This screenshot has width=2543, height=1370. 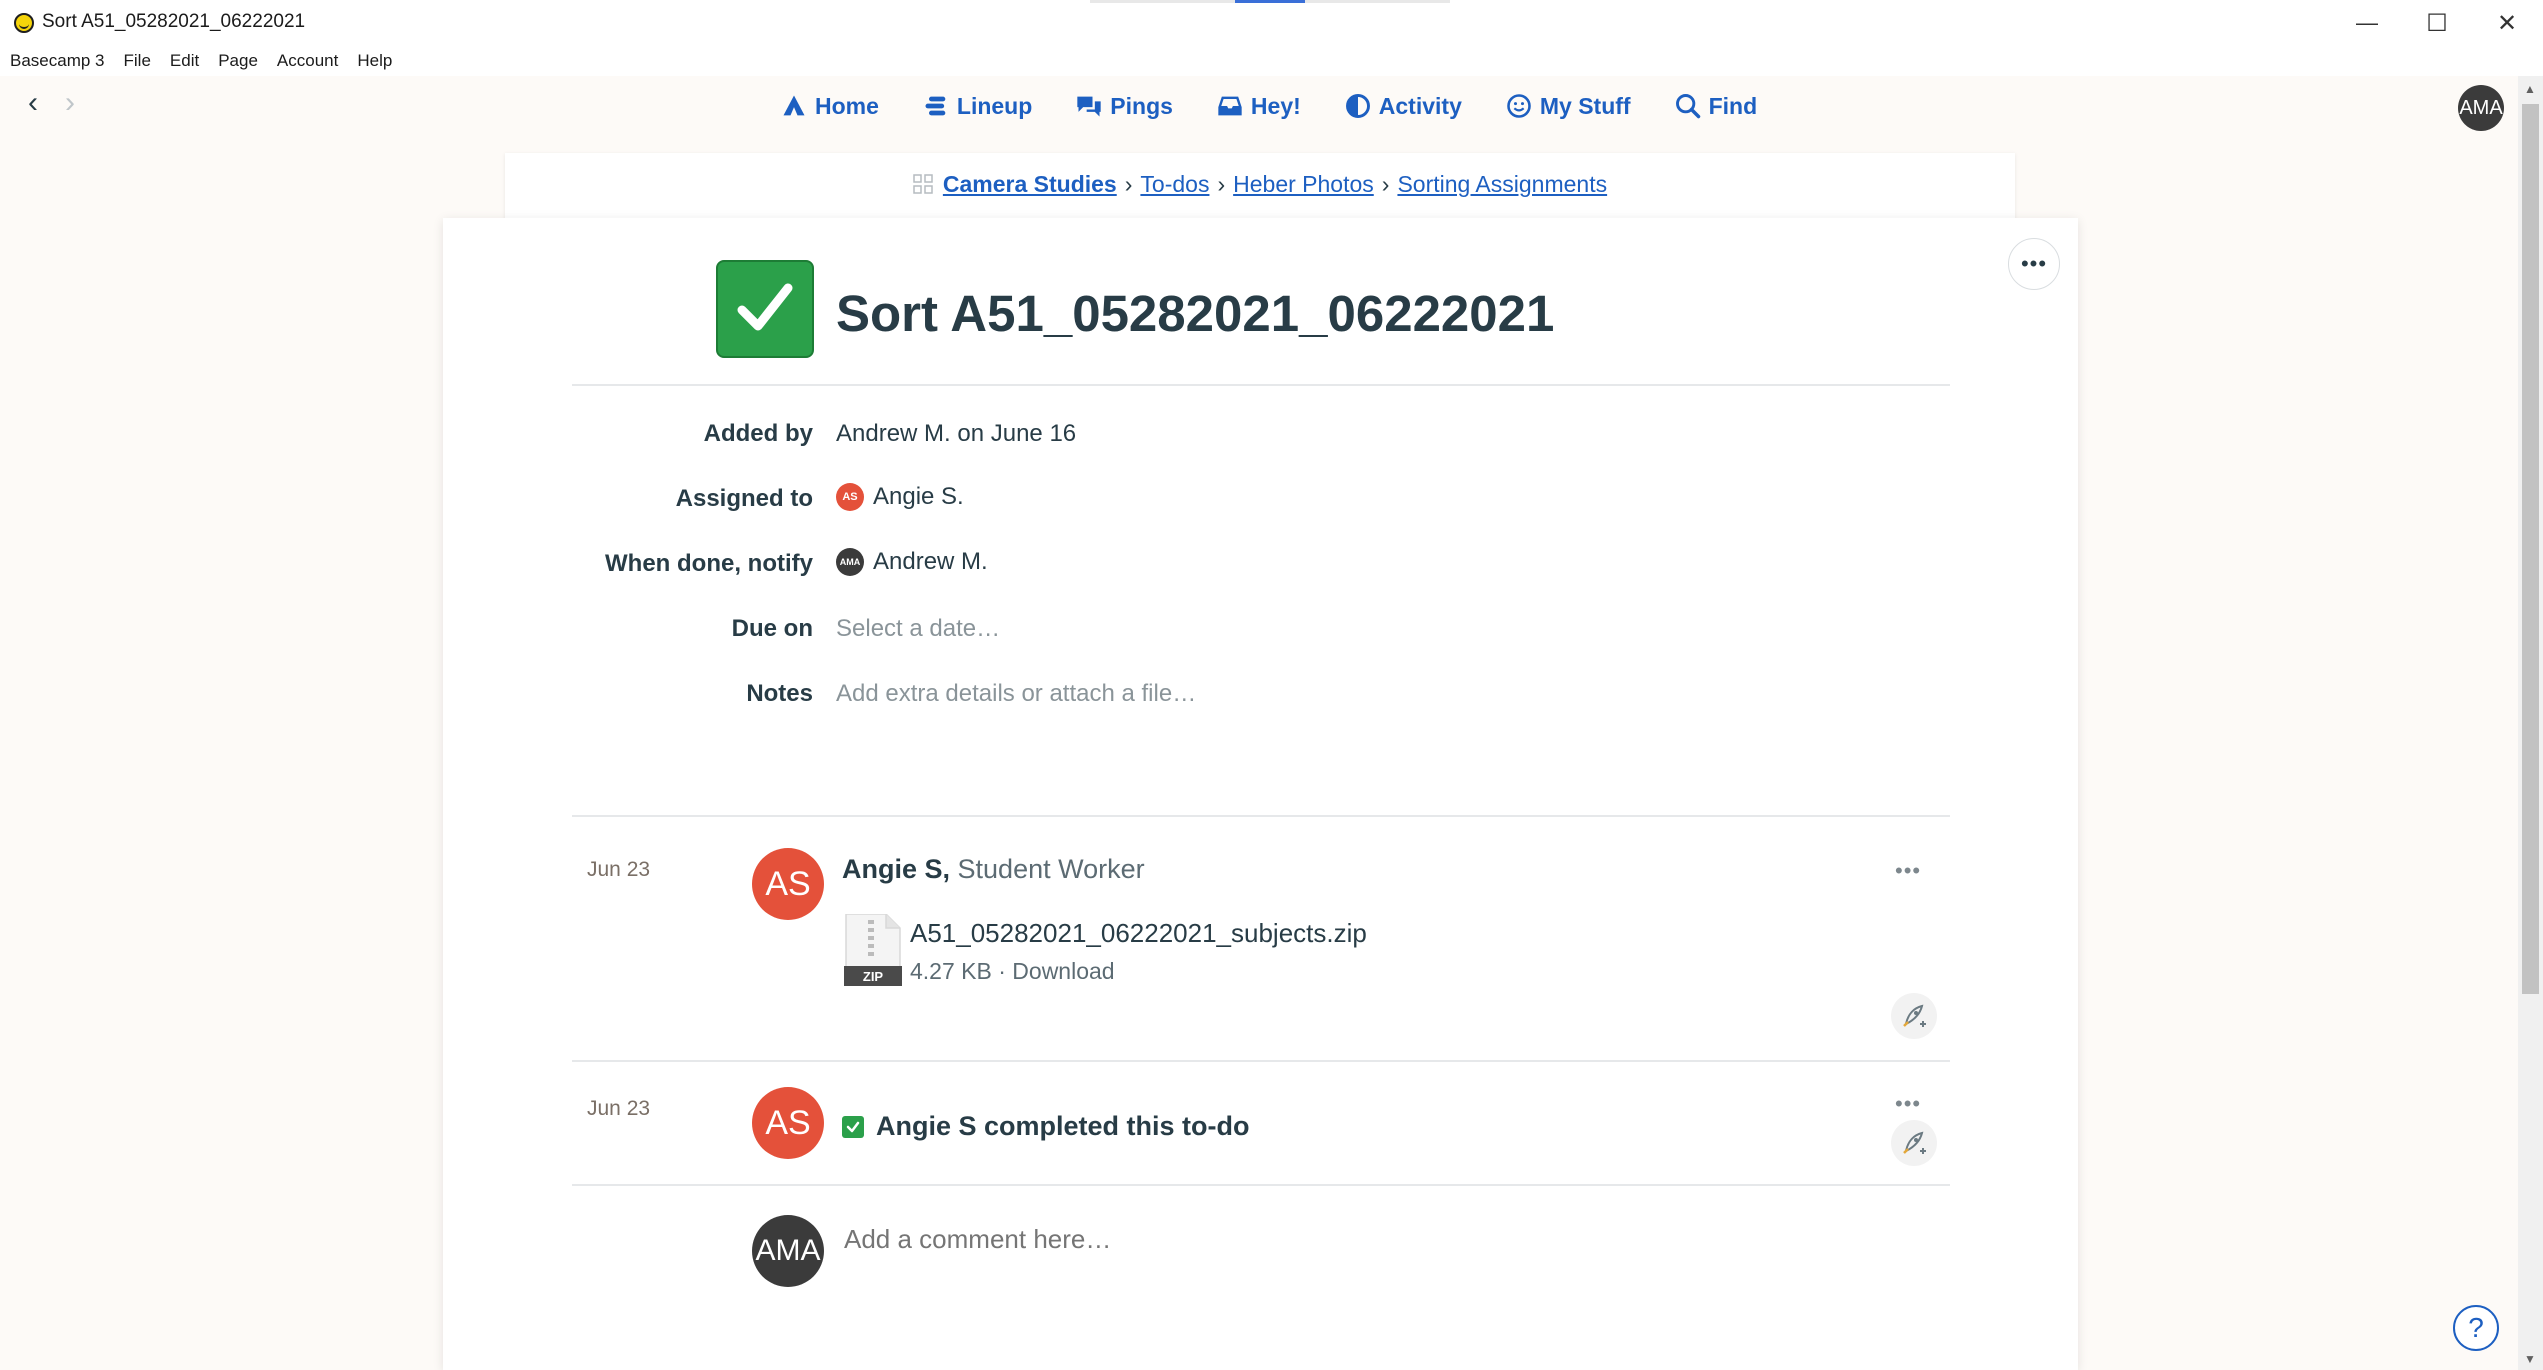 What do you see at coordinates (1585, 105) in the screenshot?
I see `nav-my-stuff-label: My Stuff` at bounding box center [1585, 105].